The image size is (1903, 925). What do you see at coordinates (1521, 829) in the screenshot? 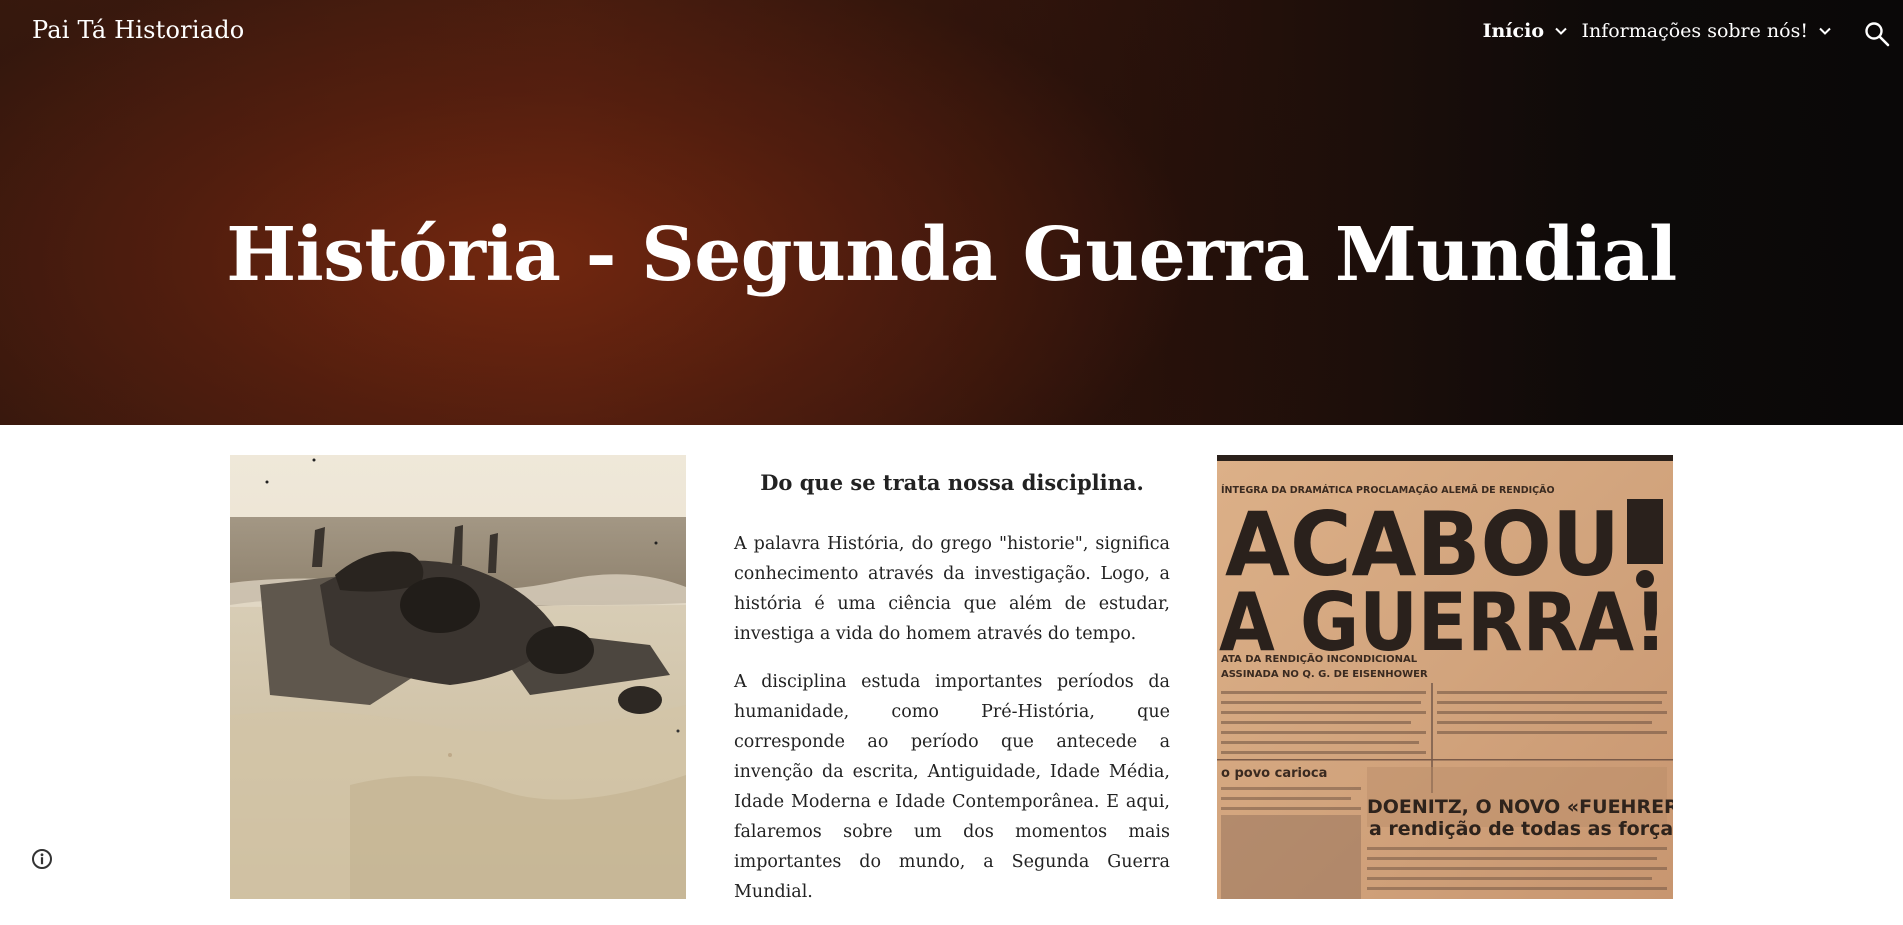
I see `newspaper-bottom-line: a rendição de todas as forças alem` at bounding box center [1521, 829].